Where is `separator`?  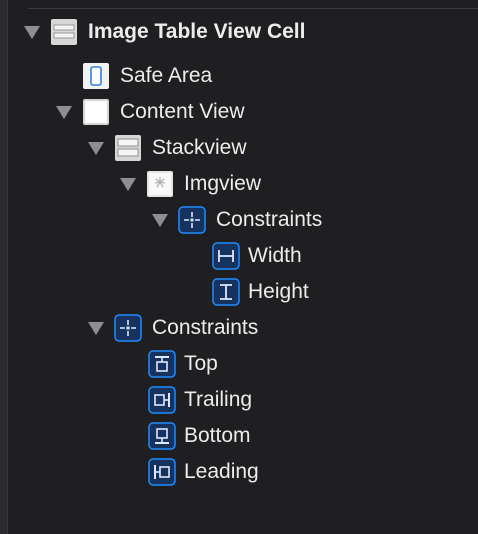
separator is located at coordinates (253, 8).